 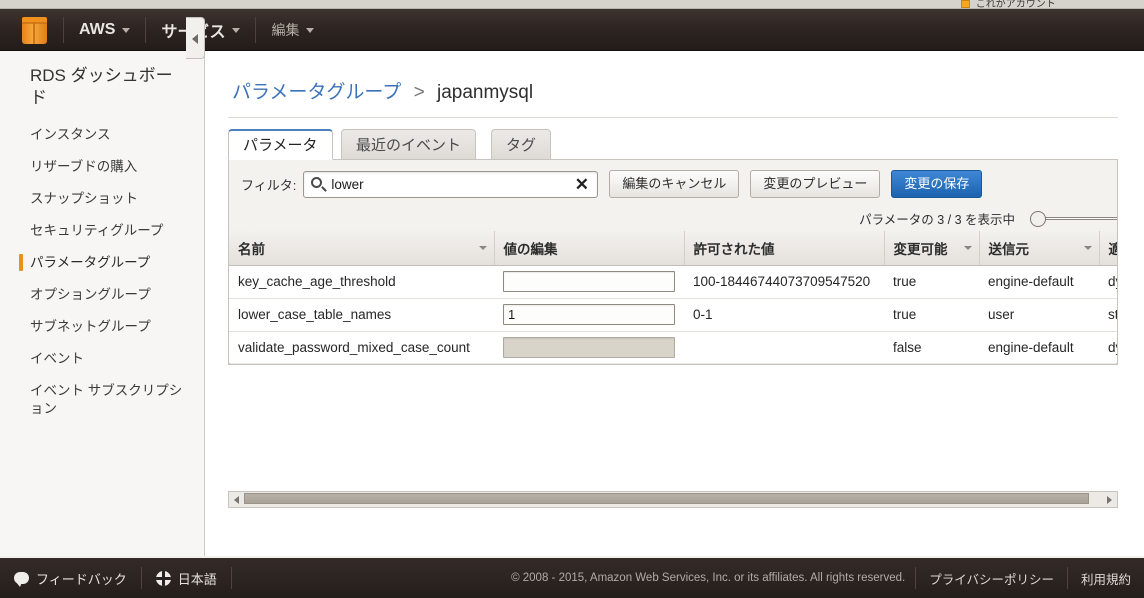 I want to click on clear-filter-icon: ✕, so click(x=581, y=184).